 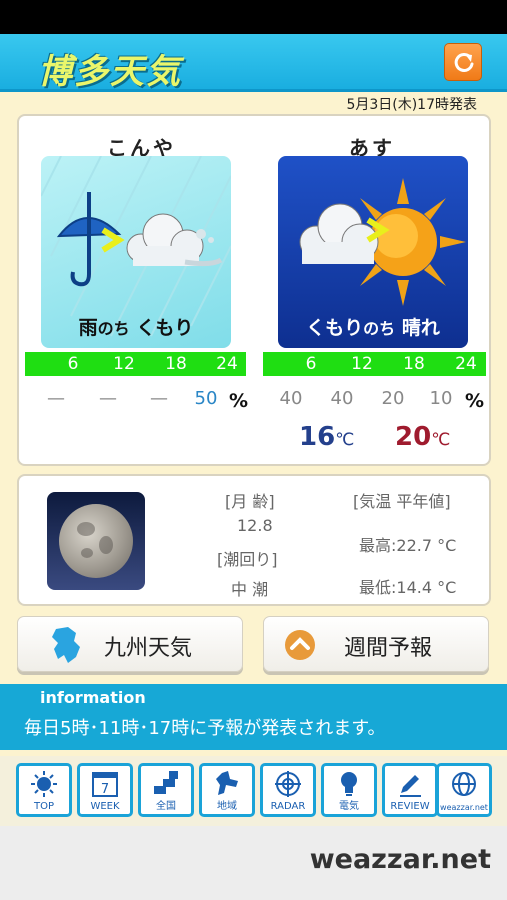 I want to click on today-time-strip: 6 12 18 24, so click(x=135, y=364).